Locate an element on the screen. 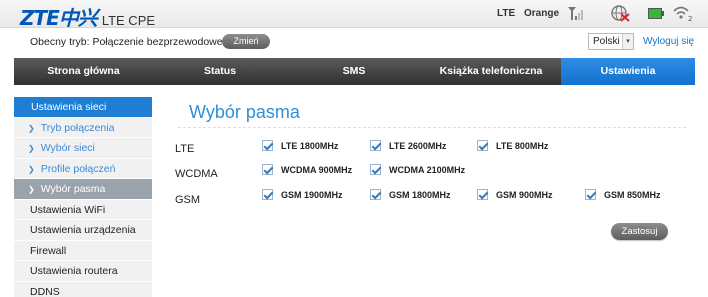  sidebar-item-connection-mode: ❯ Tryb połączenia is located at coordinates (83, 127).